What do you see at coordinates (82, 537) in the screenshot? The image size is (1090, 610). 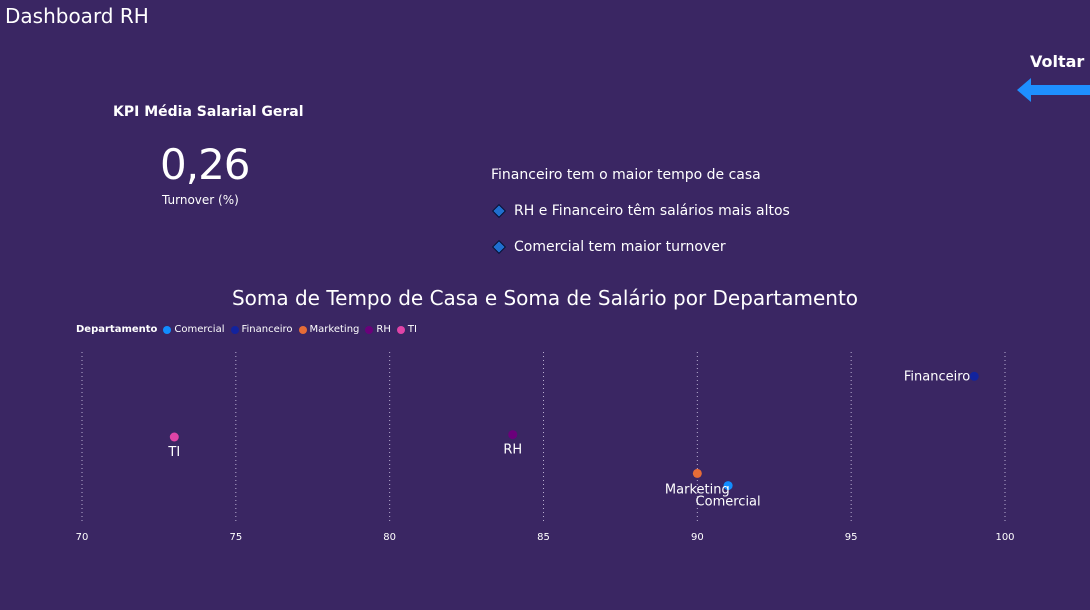 I see `x-tick-label: 70` at bounding box center [82, 537].